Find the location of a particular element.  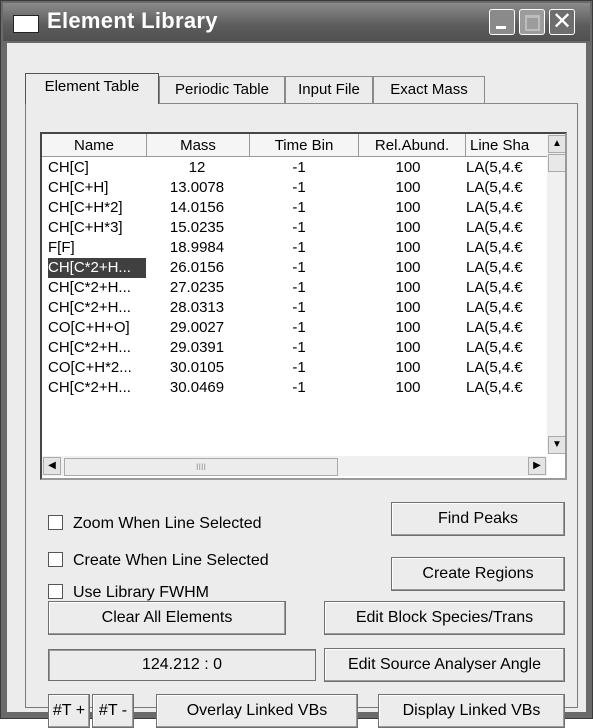

create-regions-button: Create Regions is located at coordinates (478, 574).